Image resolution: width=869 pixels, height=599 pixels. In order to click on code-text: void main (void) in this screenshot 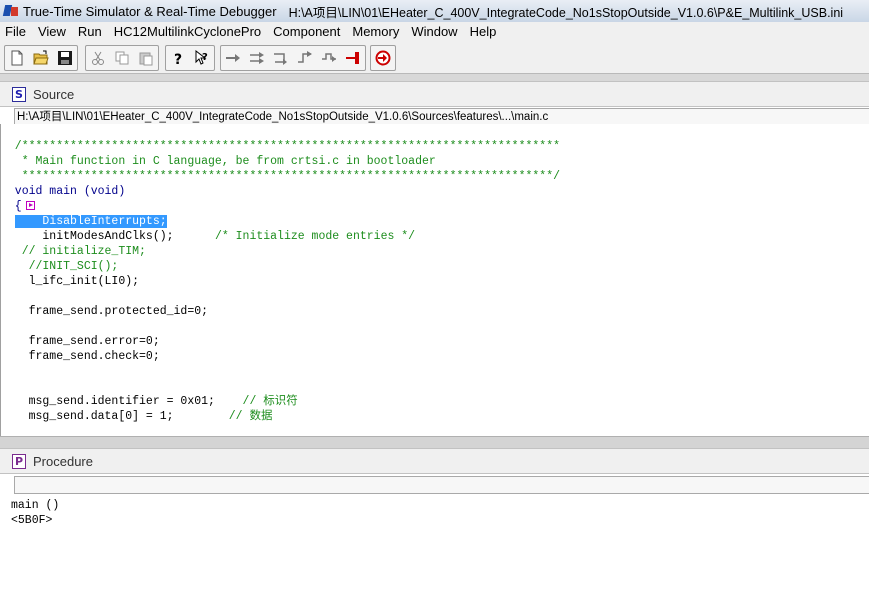, I will do `click(63, 191)`.